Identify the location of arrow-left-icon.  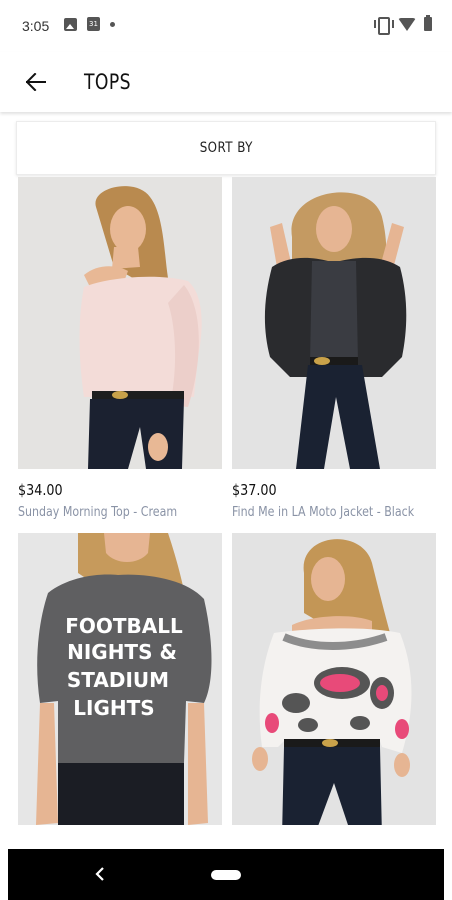
(36, 82).